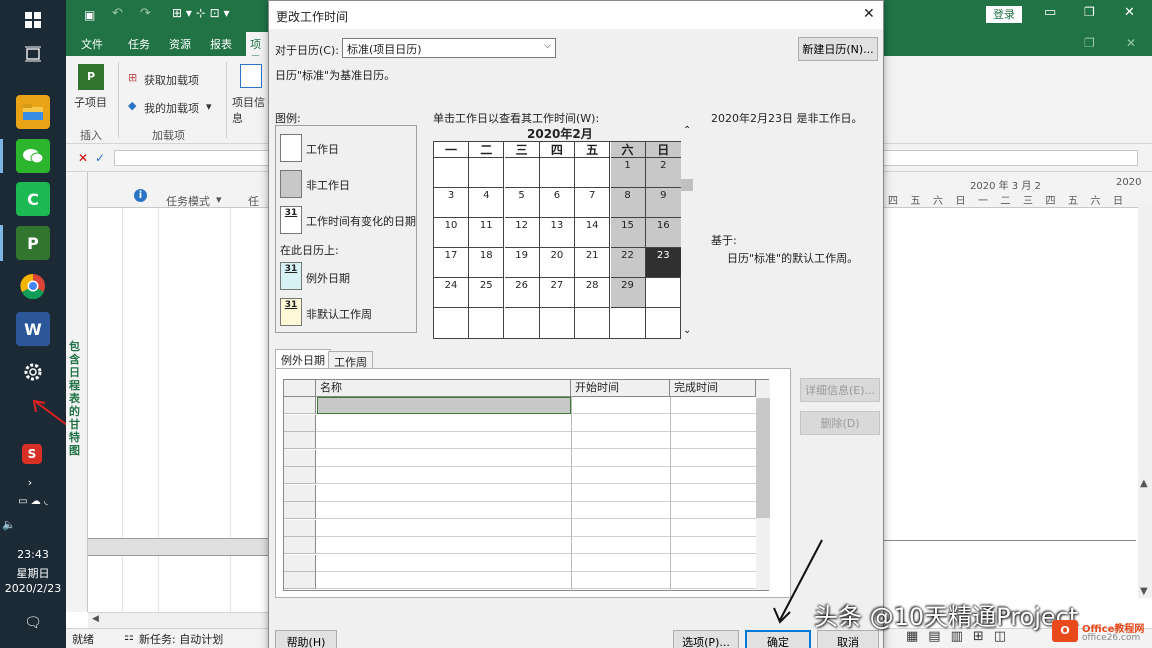 This screenshot has height=648, width=1152. Describe the element at coordinates (350, 360) in the screenshot. I see `tab-work-weeks: 工作周` at that location.